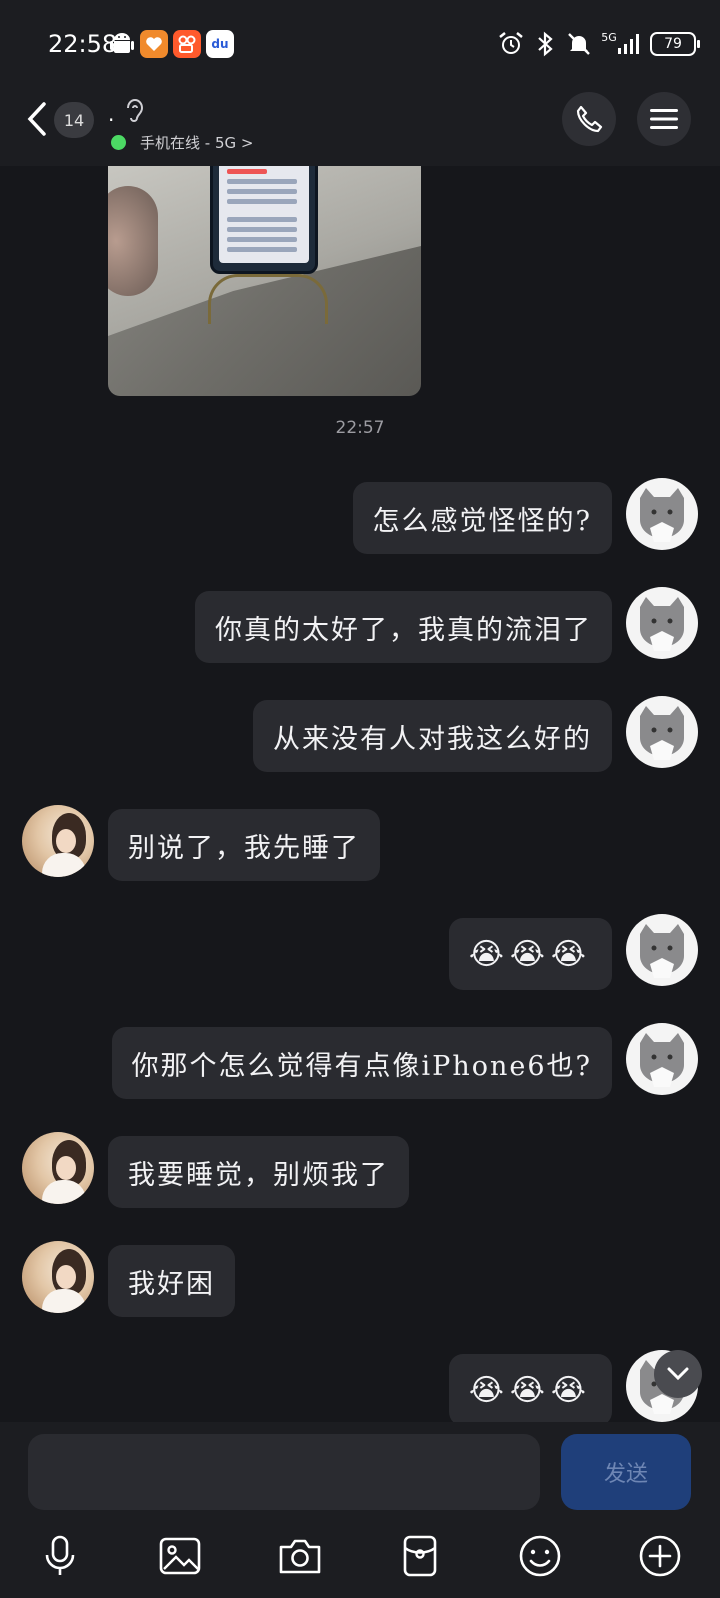  I want to click on photo-phone, so click(264, 220).